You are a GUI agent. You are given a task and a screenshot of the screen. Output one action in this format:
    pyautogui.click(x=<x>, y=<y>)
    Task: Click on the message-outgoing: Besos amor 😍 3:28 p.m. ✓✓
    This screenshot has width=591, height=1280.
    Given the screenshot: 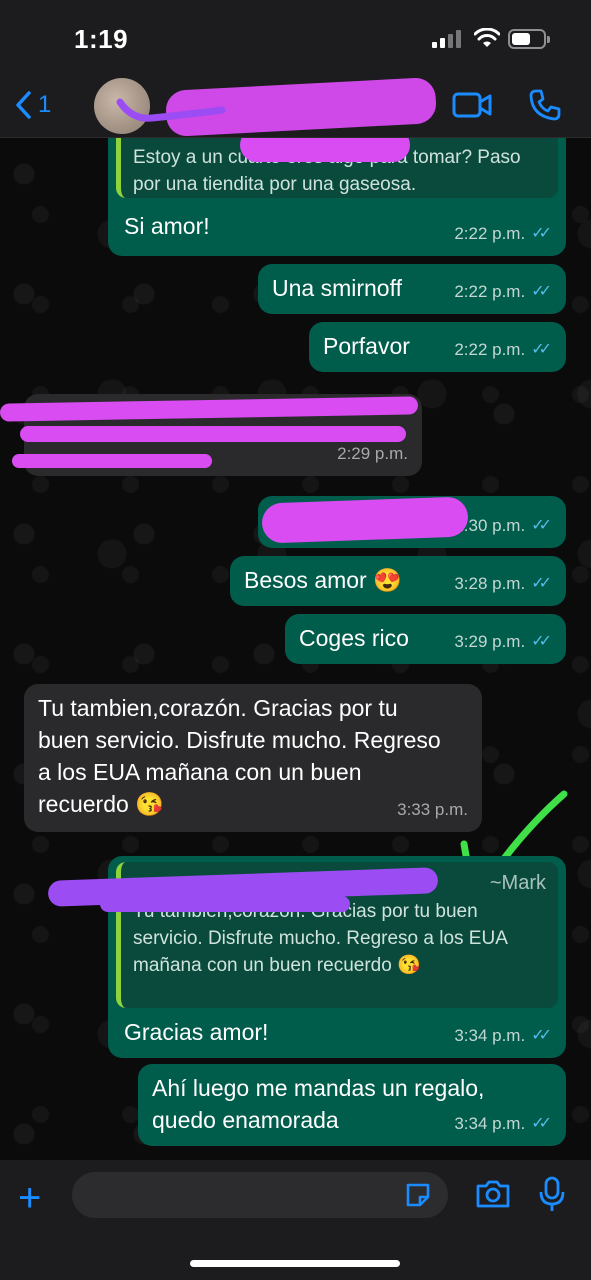 What is the action you would take?
    pyautogui.click(x=398, y=581)
    